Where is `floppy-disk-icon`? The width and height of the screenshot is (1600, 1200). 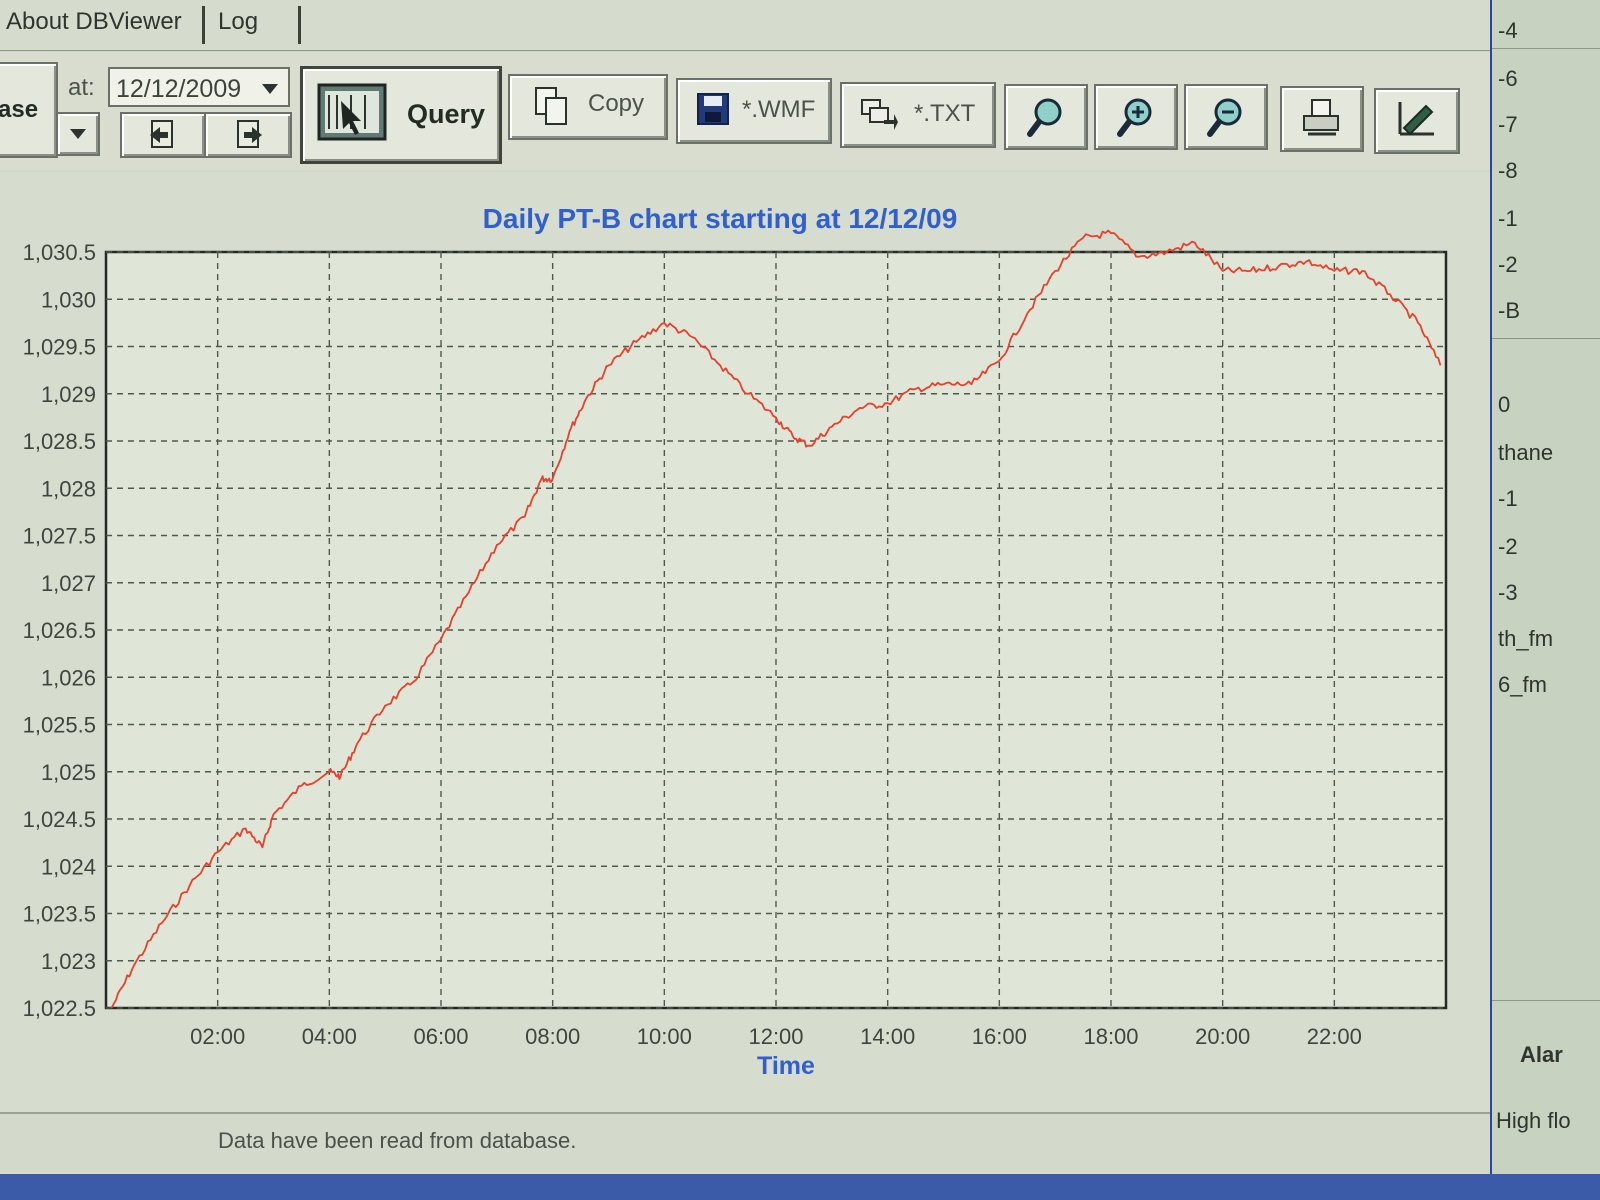
floppy-disk-icon is located at coordinates (713, 109).